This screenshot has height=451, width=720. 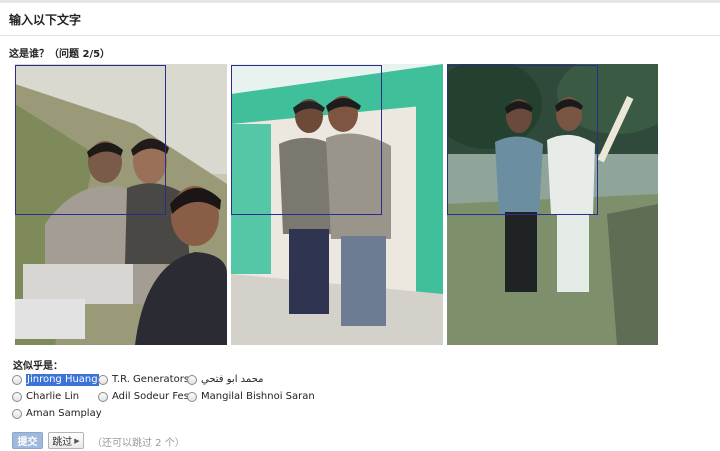 I want to click on skip-button: 跳过 ▶, so click(x=66, y=440).